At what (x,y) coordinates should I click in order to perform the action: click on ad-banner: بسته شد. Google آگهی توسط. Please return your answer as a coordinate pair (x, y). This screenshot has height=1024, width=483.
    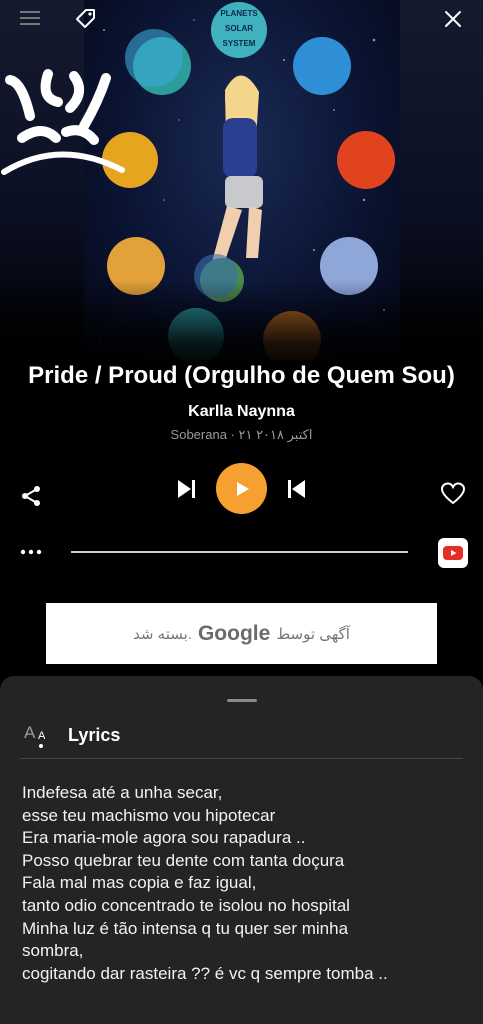
    Looking at the image, I should click on (241, 633).